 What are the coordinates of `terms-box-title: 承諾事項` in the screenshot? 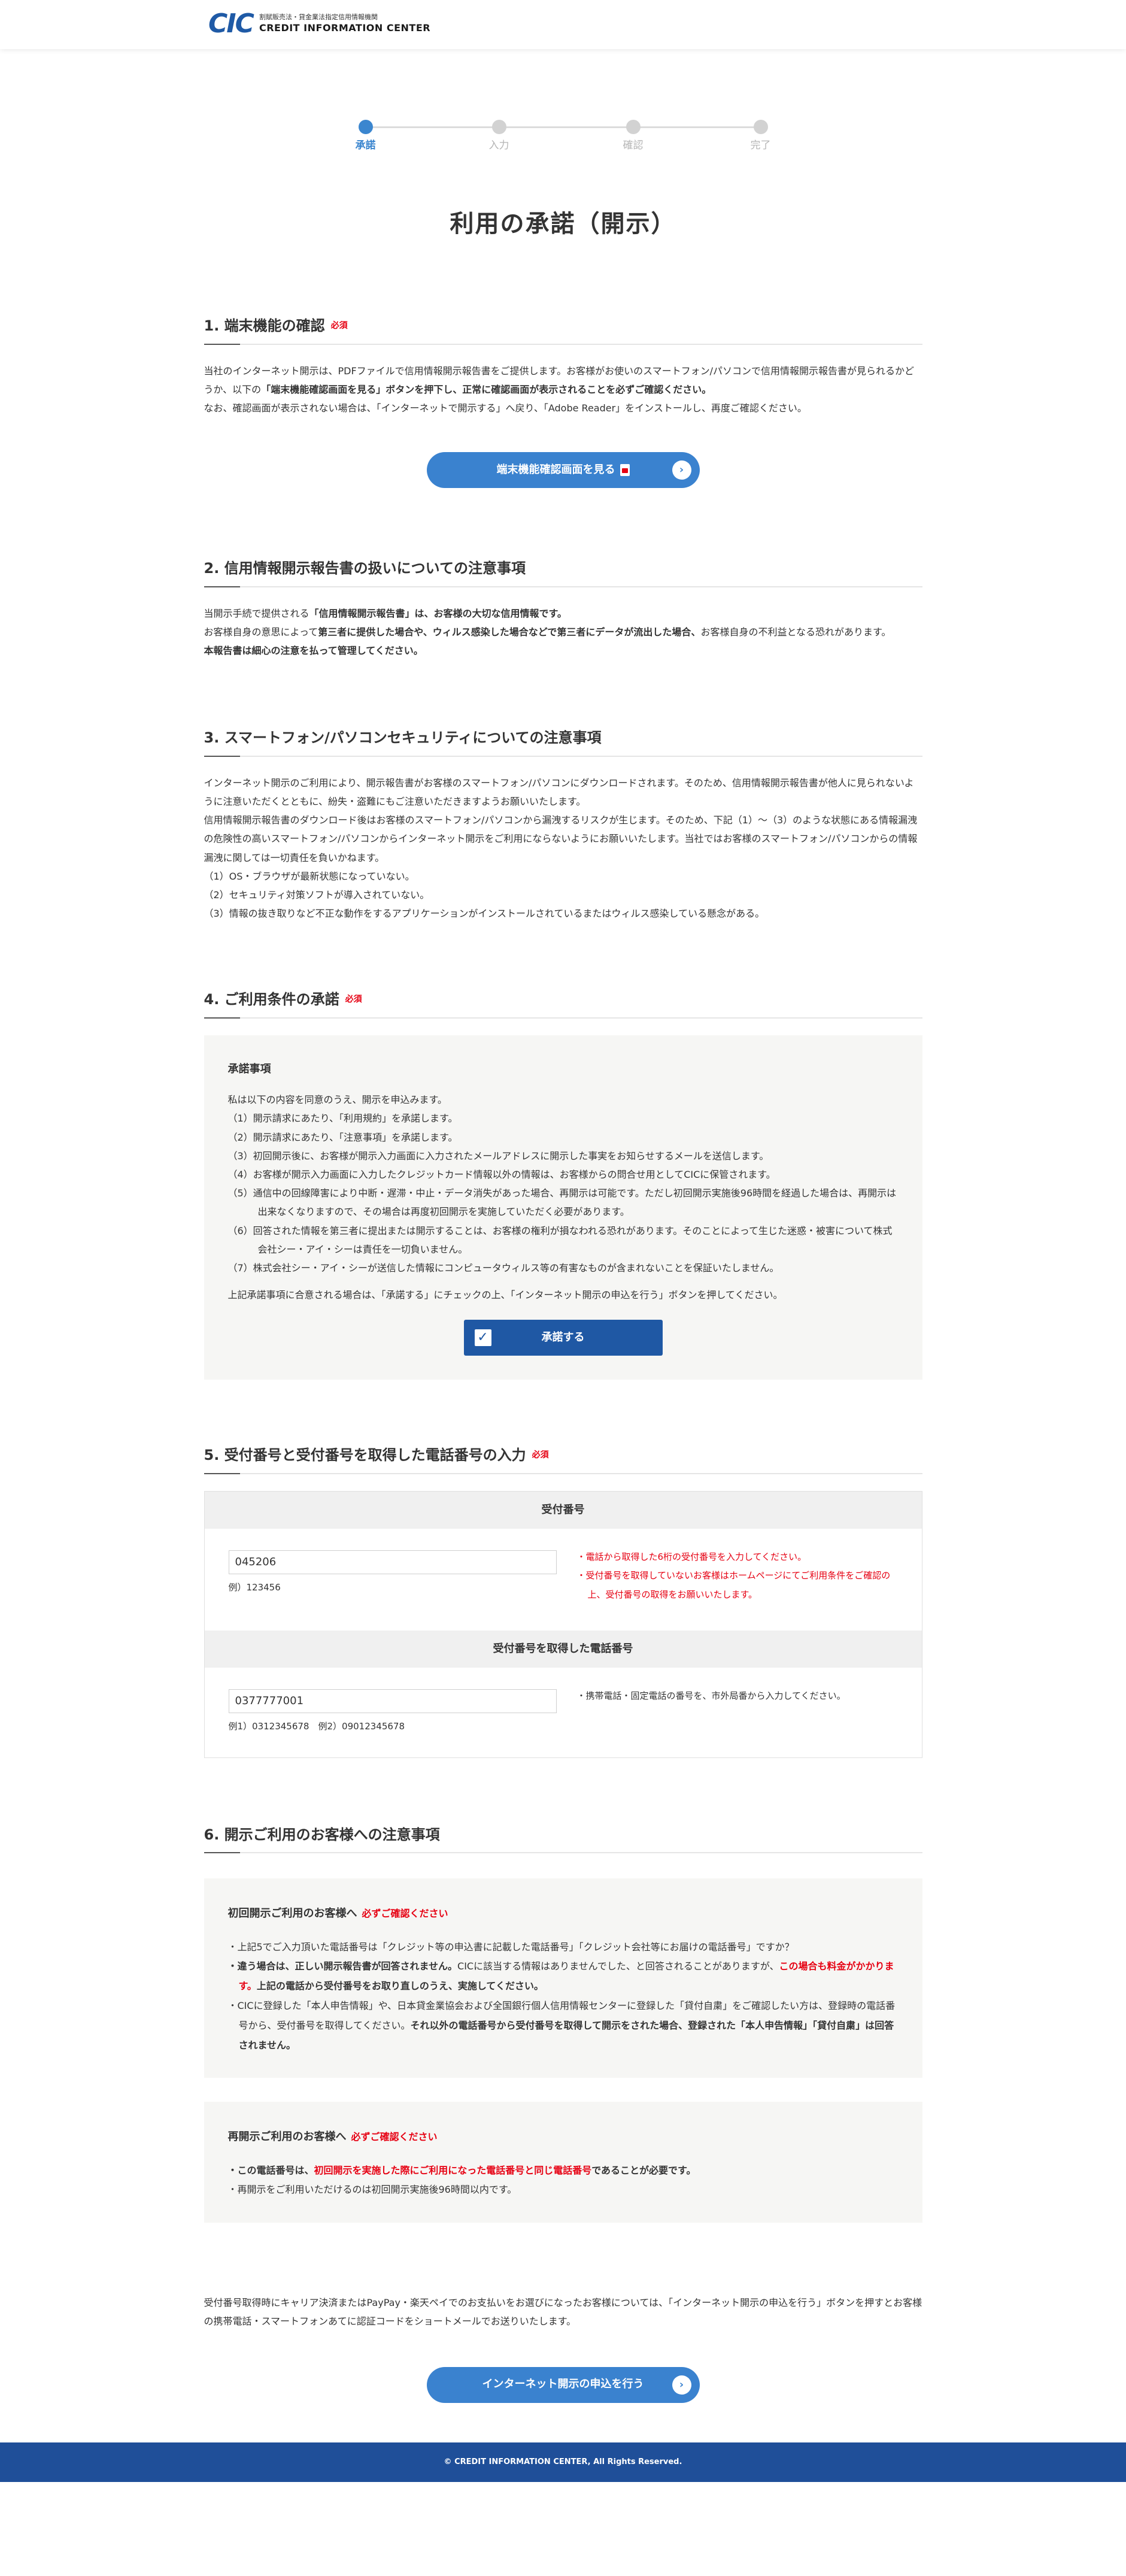 It's located at (249, 1069).